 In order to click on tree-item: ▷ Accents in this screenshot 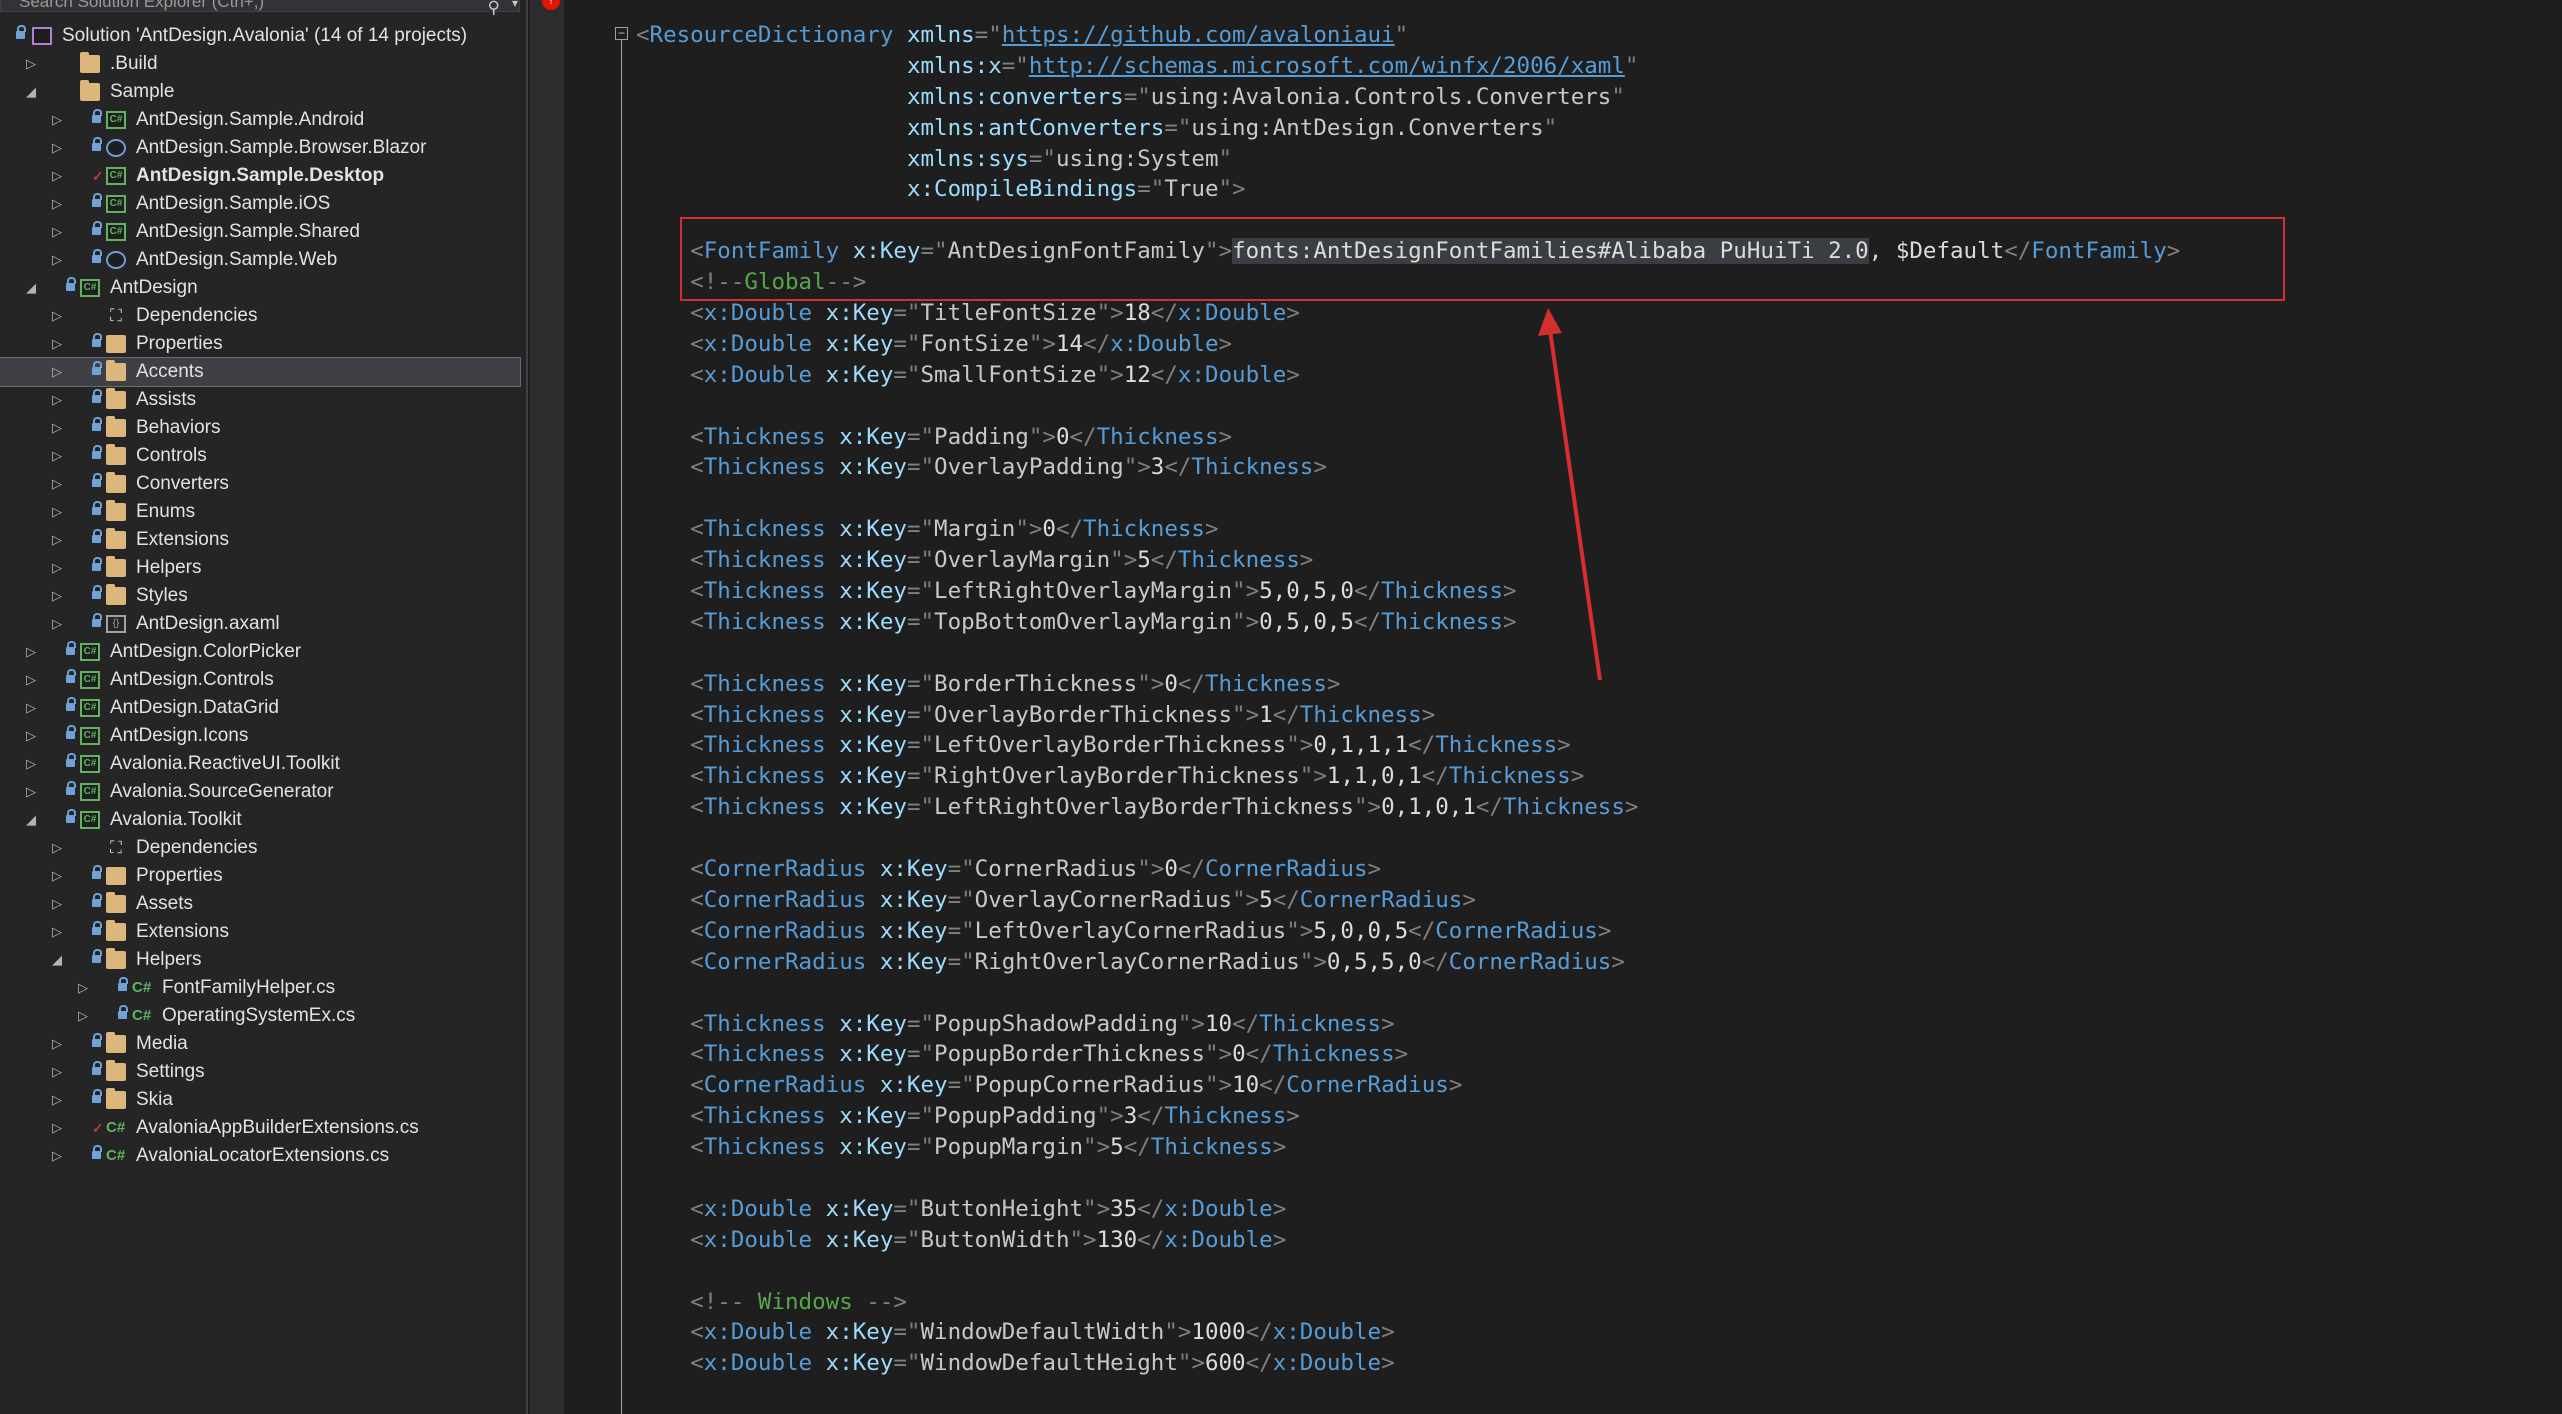, I will do `click(260, 372)`.